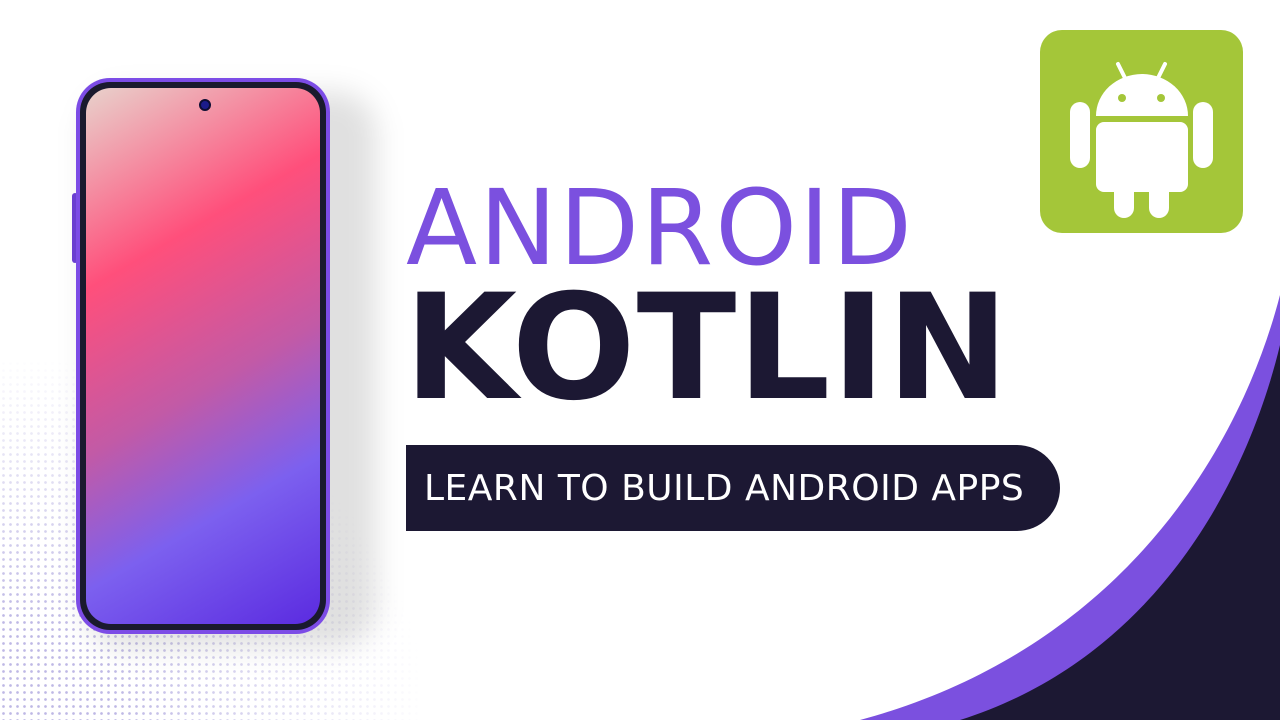  I want to click on headline-kotlin: KOTLIN, so click(707, 348).